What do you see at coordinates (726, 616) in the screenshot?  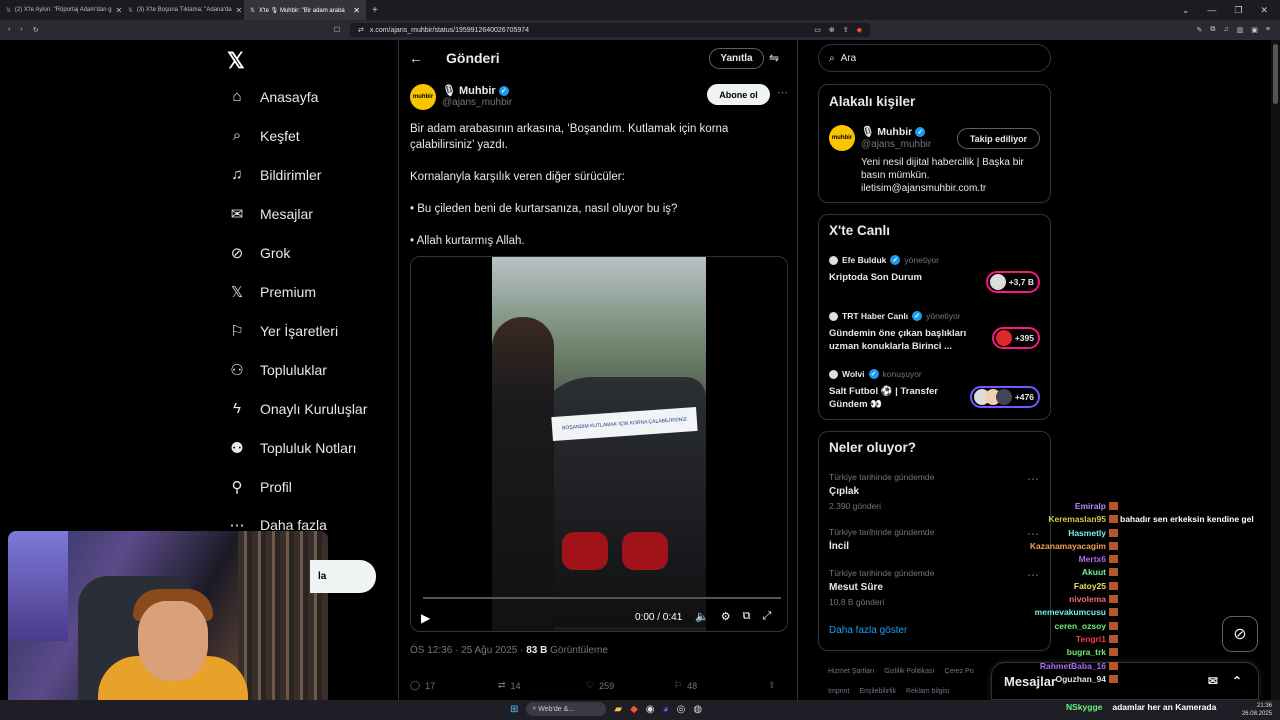 I see `settings-icon: ⚙` at bounding box center [726, 616].